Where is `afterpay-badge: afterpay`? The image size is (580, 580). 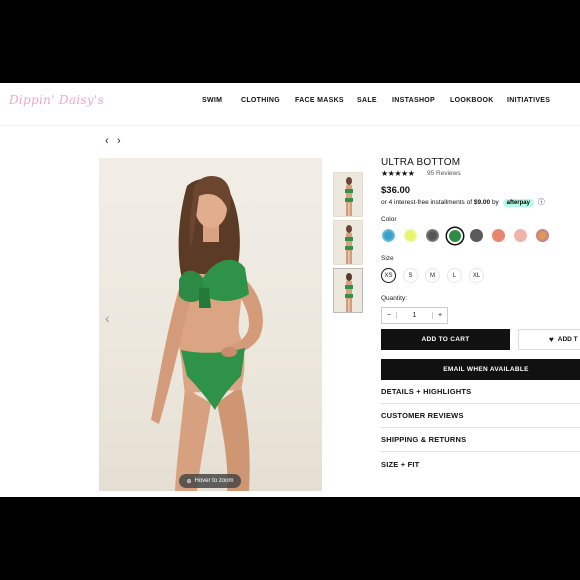
afterpay-badge: afterpay is located at coordinates (518, 203).